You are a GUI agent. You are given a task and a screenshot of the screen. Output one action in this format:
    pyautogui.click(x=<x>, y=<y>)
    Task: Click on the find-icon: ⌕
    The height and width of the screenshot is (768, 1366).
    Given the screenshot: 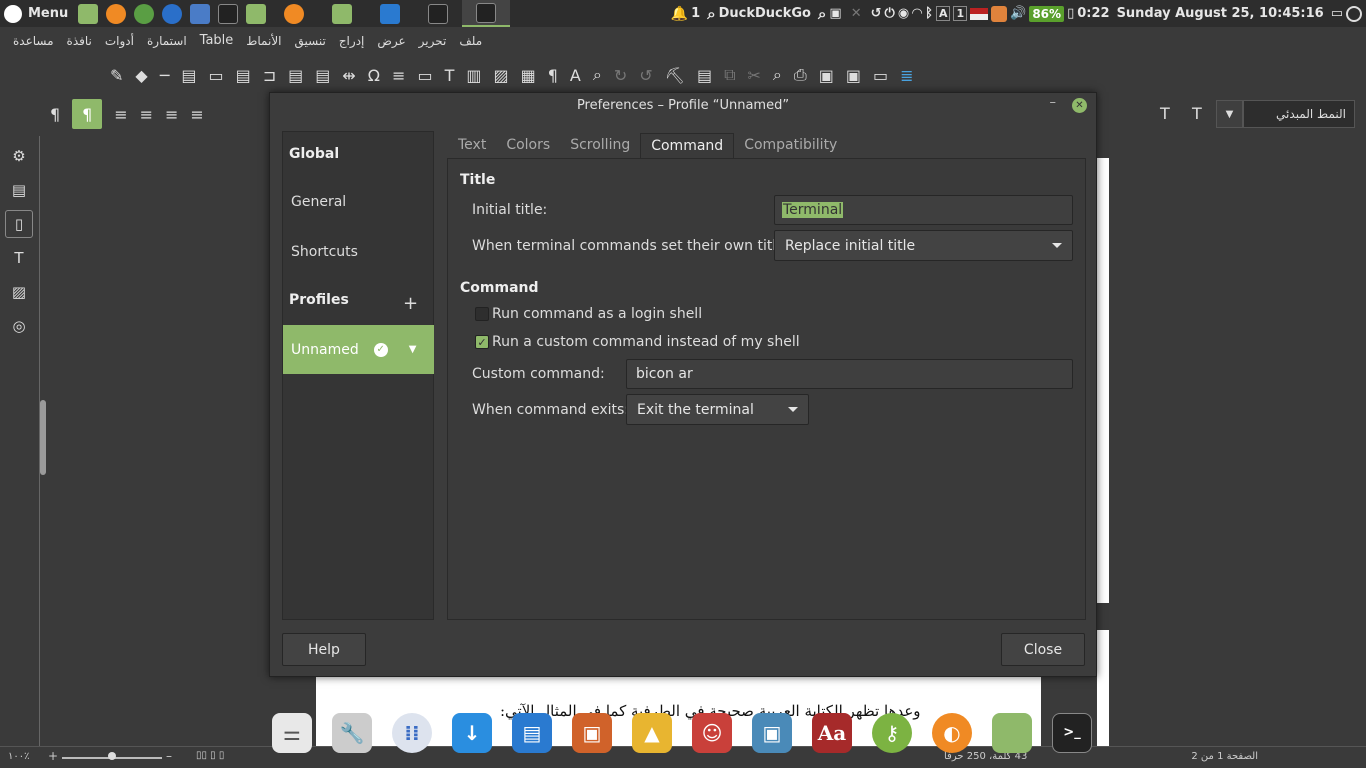 What is the action you would take?
    pyautogui.click(x=597, y=75)
    